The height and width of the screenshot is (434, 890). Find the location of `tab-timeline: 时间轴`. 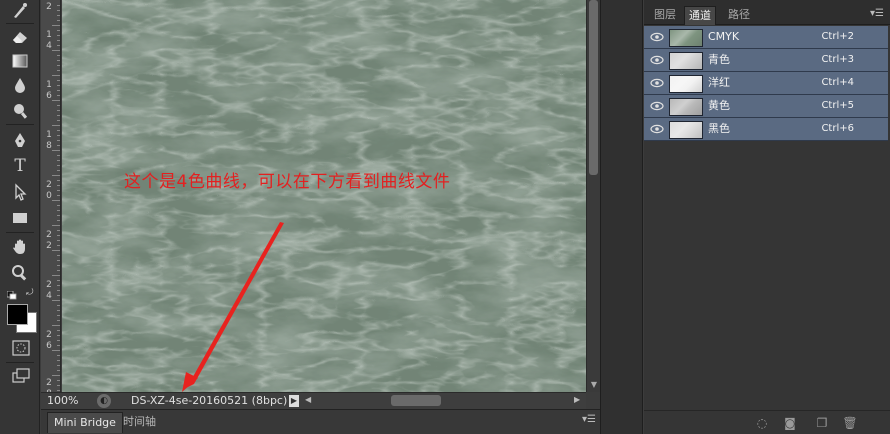

tab-timeline: 时间轴 is located at coordinates (139, 422).